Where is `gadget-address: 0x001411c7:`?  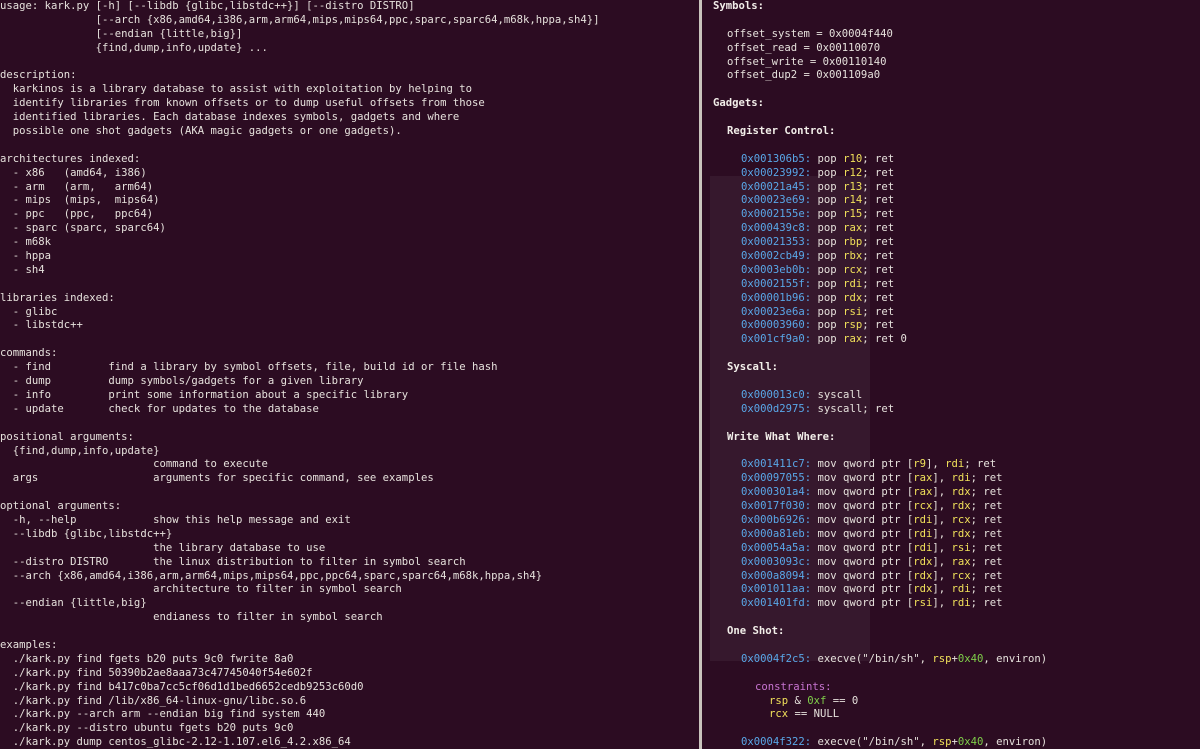 gadget-address: 0x001411c7: is located at coordinates (776, 464).